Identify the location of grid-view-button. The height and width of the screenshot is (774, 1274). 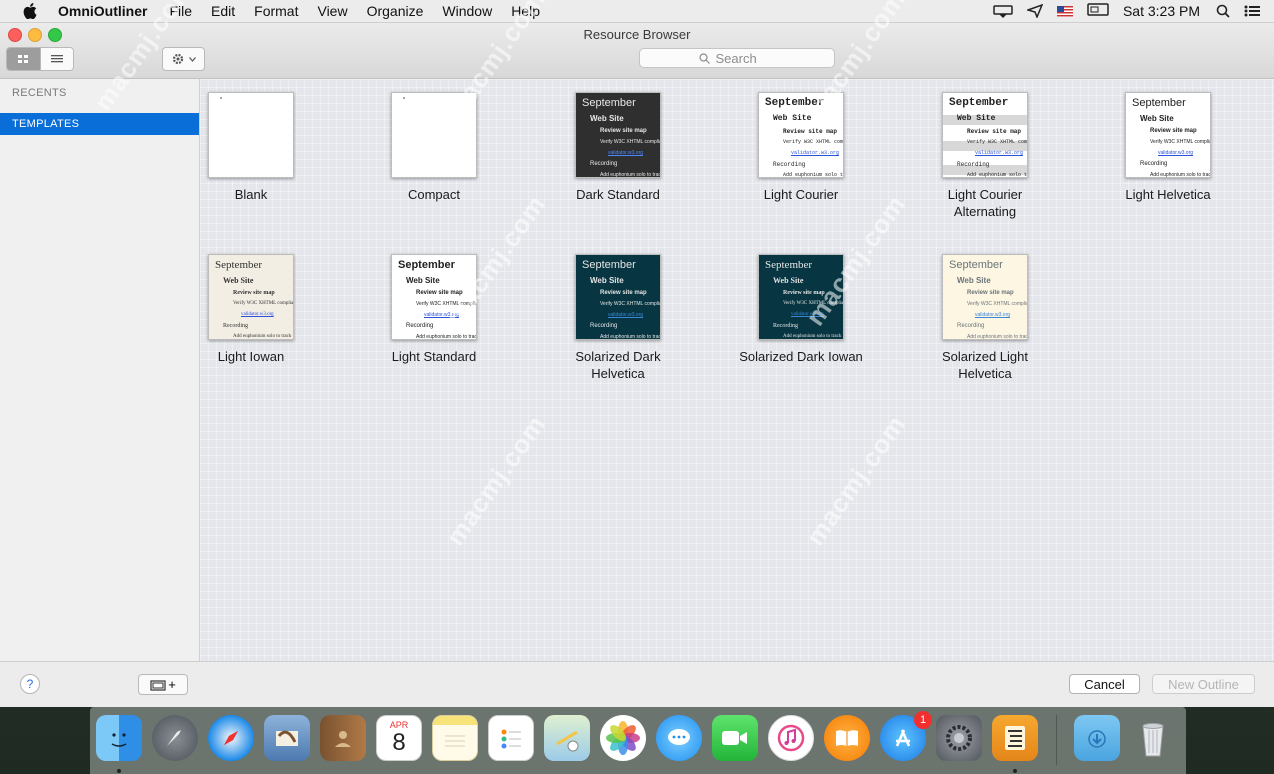
(23, 59).